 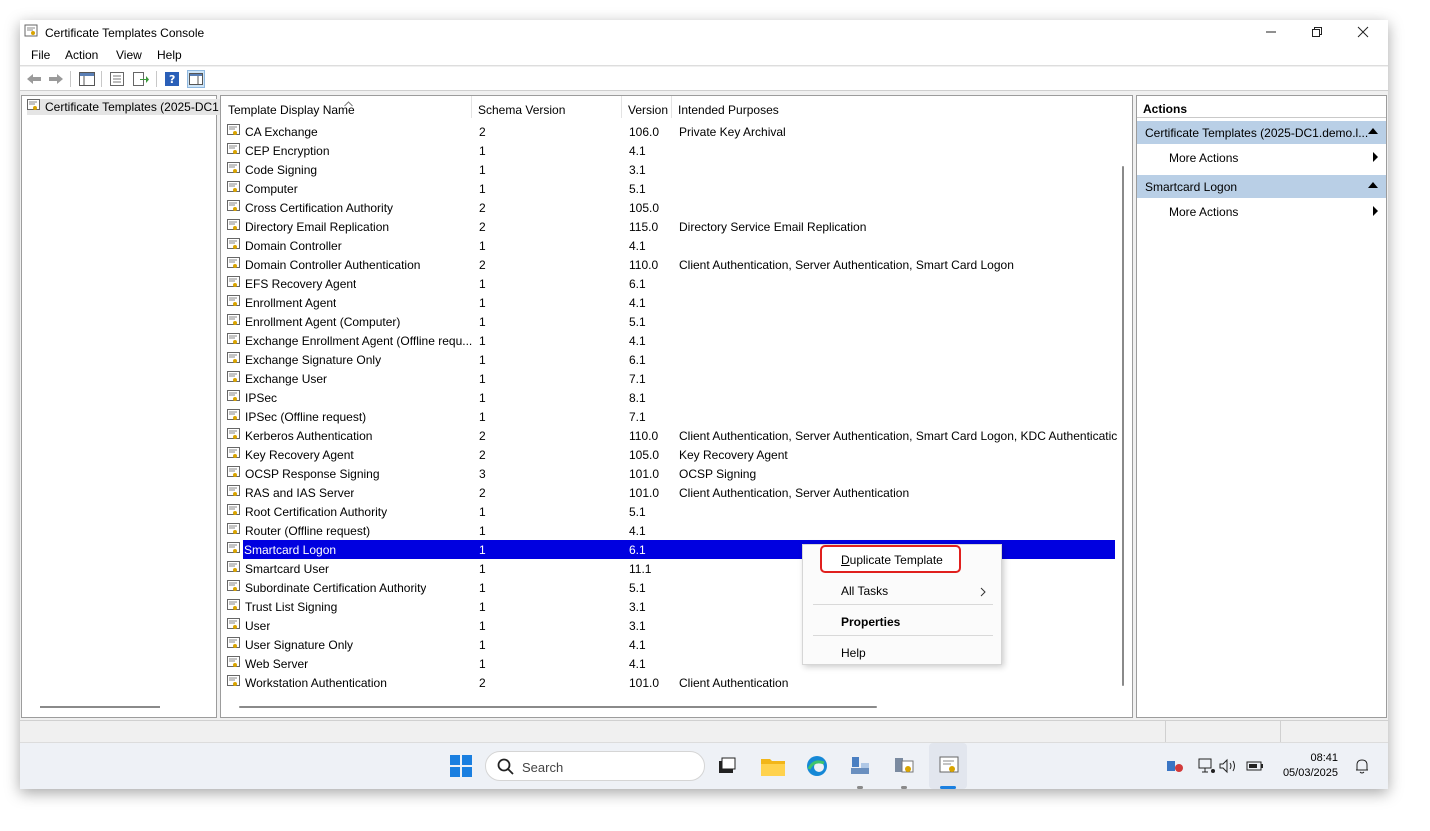 I want to click on taskbar: Search 08:41 05/03/2025, so click(x=704, y=765).